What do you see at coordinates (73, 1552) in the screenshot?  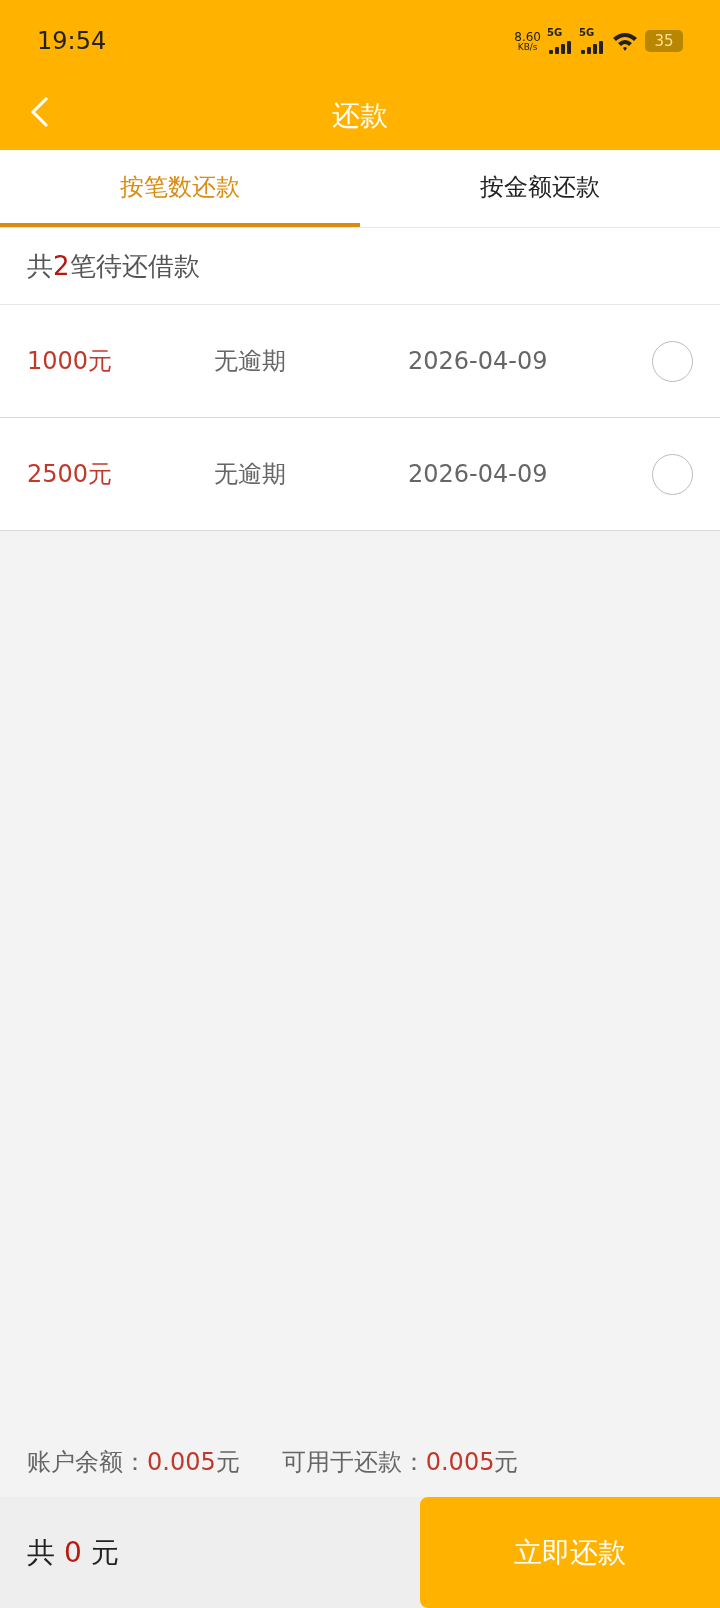 I see `total-amount: 共 0 元` at bounding box center [73, 1552].